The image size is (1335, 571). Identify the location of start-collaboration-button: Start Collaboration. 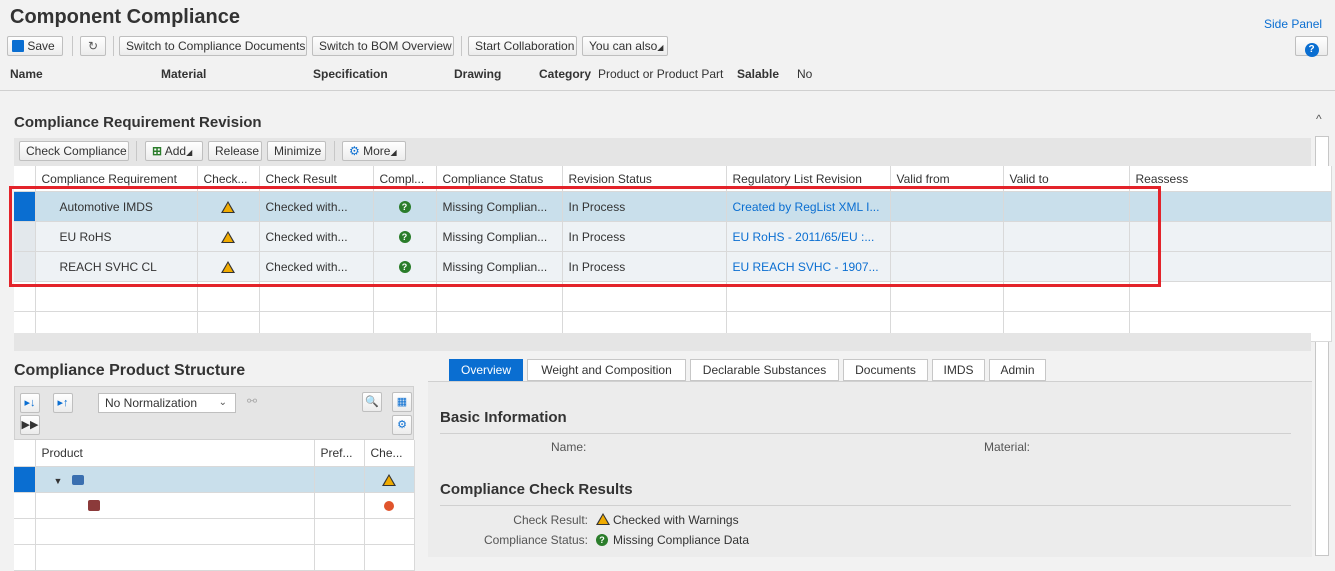
(522, 46).